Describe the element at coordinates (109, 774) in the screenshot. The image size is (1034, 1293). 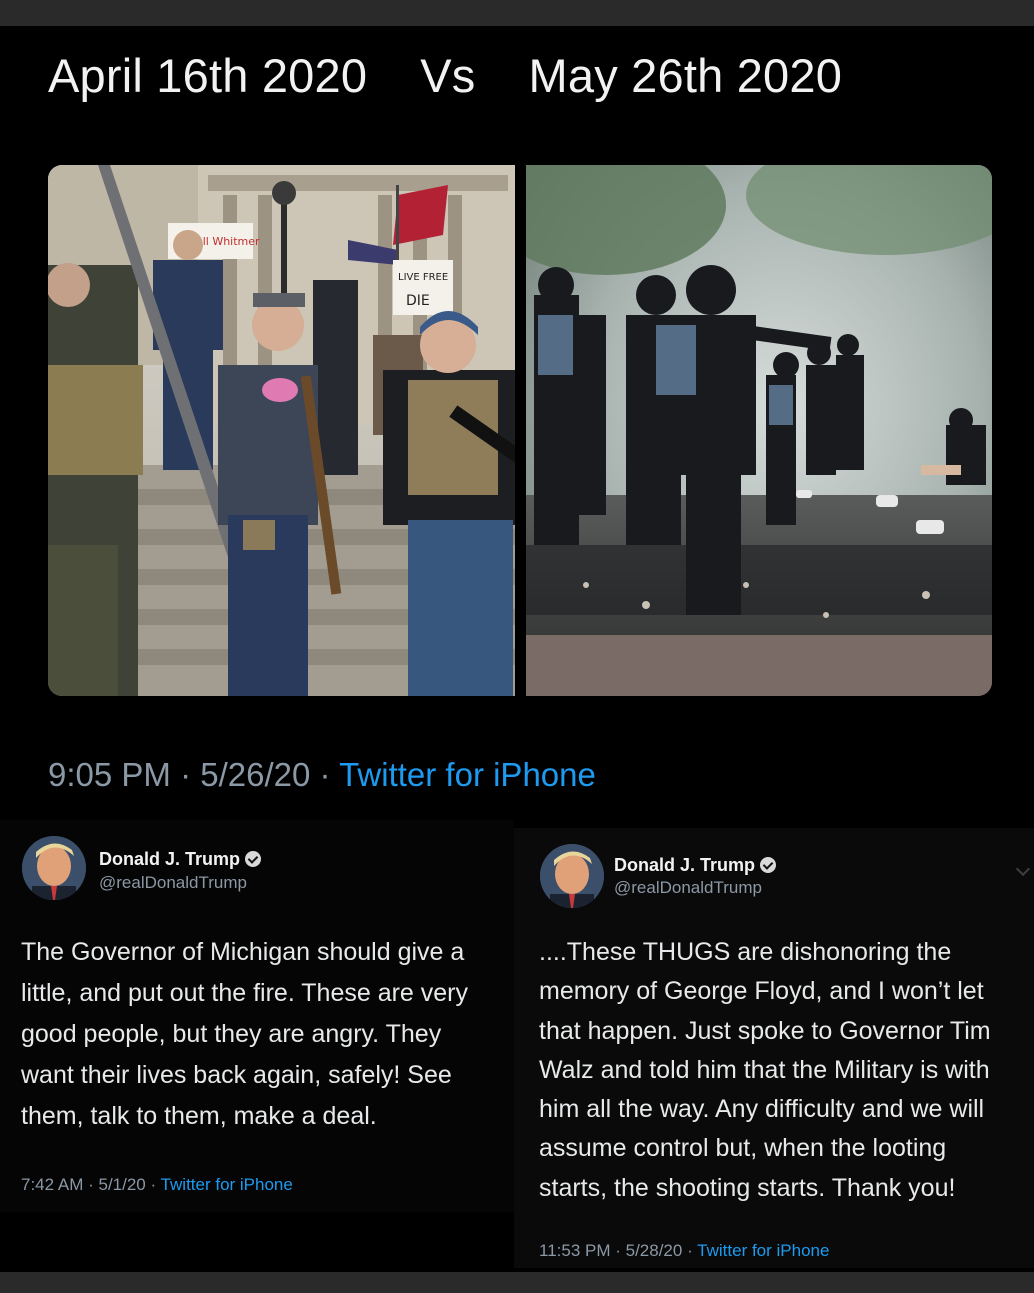
I see `main-tweet-time: 9:05 PM` at that location.